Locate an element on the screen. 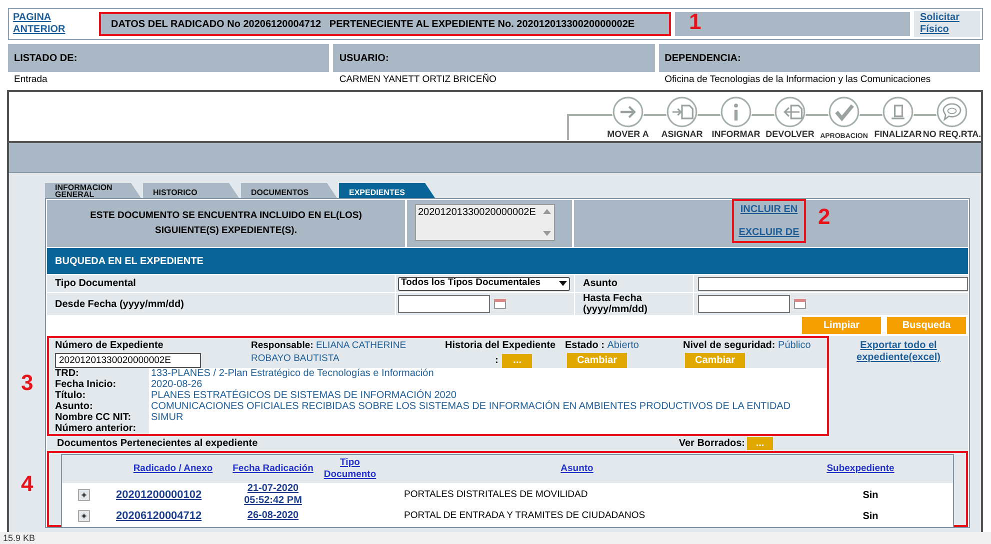 This screenshot has height=544, width=991. column-heading: USUARIO: is located at coordinates (494, 58).